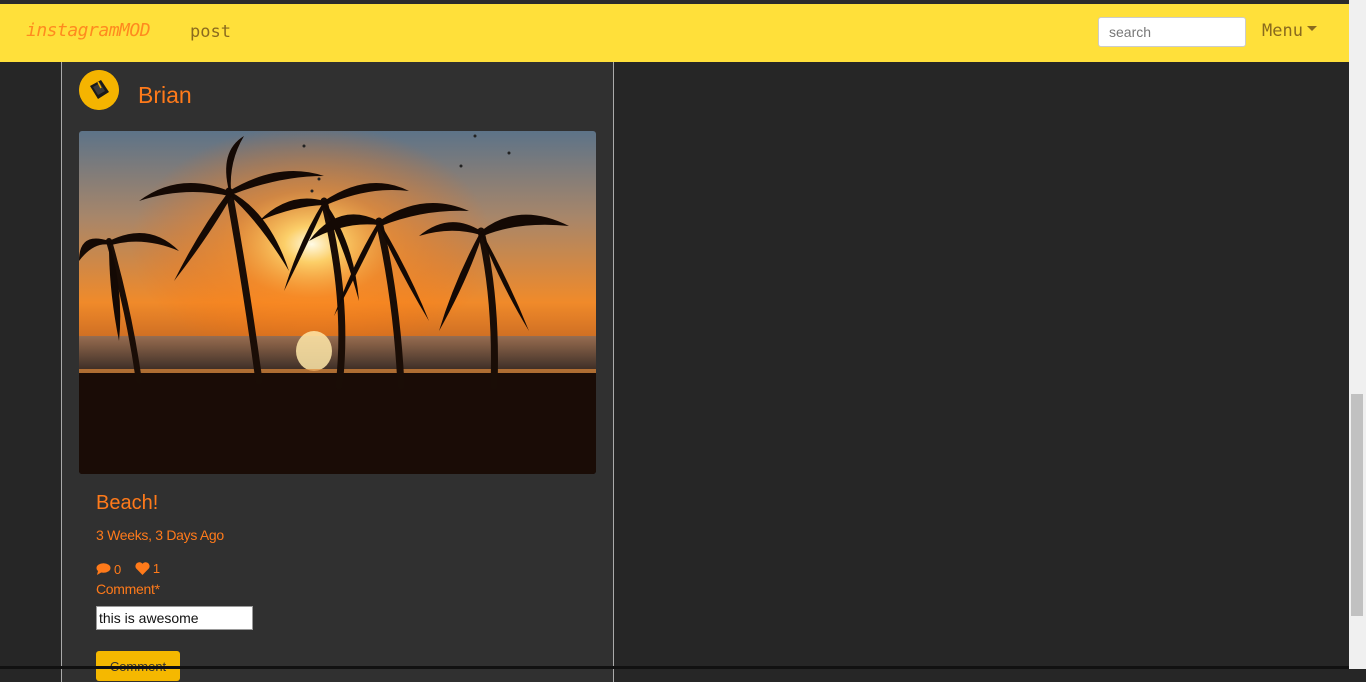  I want to click on top-navbar: instagramMOD post Menu, so click(674, 33).